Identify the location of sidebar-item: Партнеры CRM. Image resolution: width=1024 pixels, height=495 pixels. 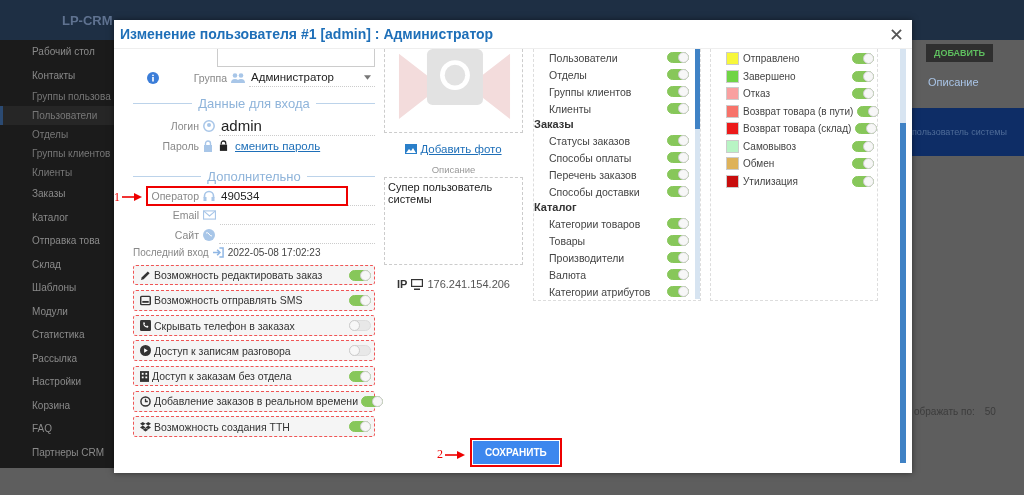
(57, 452).